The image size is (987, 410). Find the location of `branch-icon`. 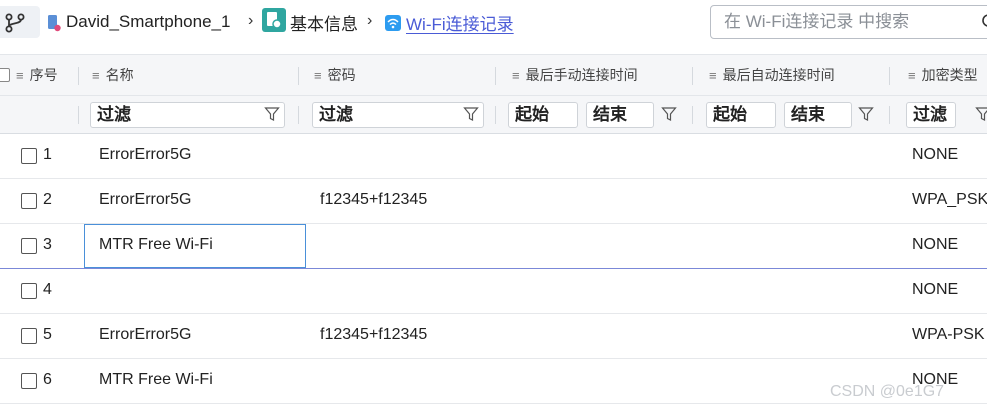

branch-icon is located at coordinates (15, 23).